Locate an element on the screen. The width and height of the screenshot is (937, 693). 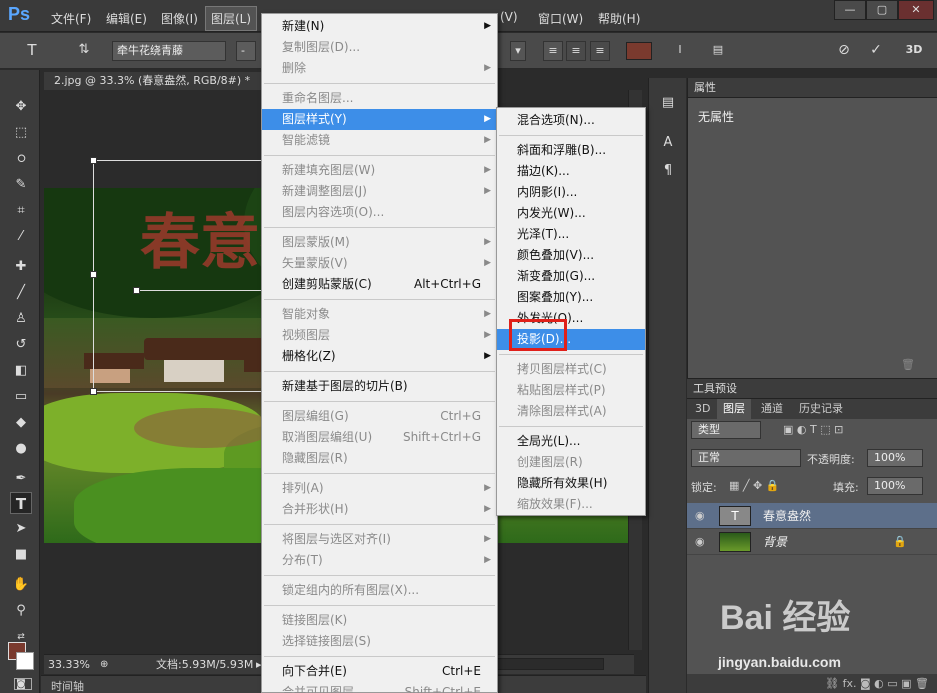
eye-icon: ◉ is located at coordinates (702, 542).